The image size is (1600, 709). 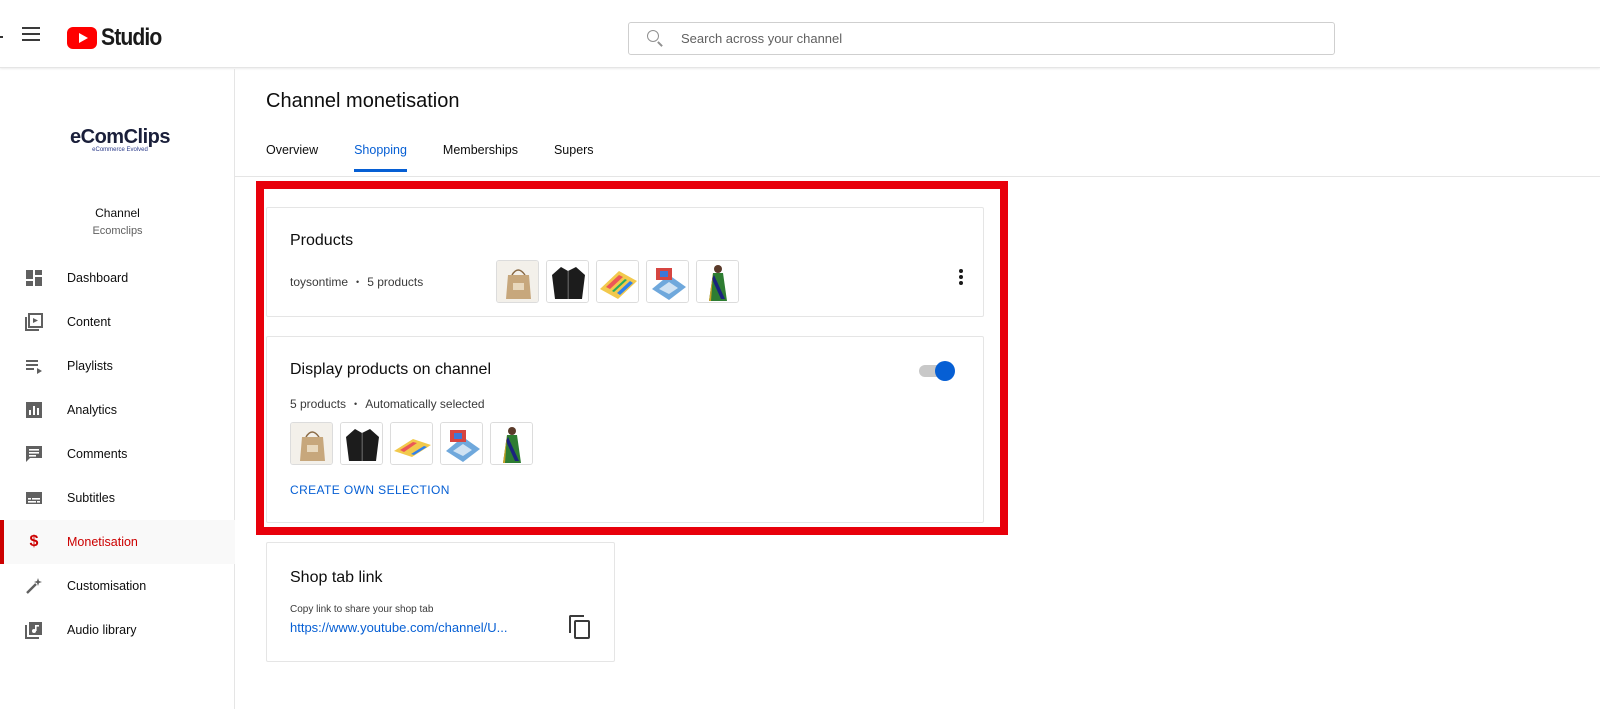 I want to click on sidebar-item-dashboard: Dashboard, so click(x=117, y=278).